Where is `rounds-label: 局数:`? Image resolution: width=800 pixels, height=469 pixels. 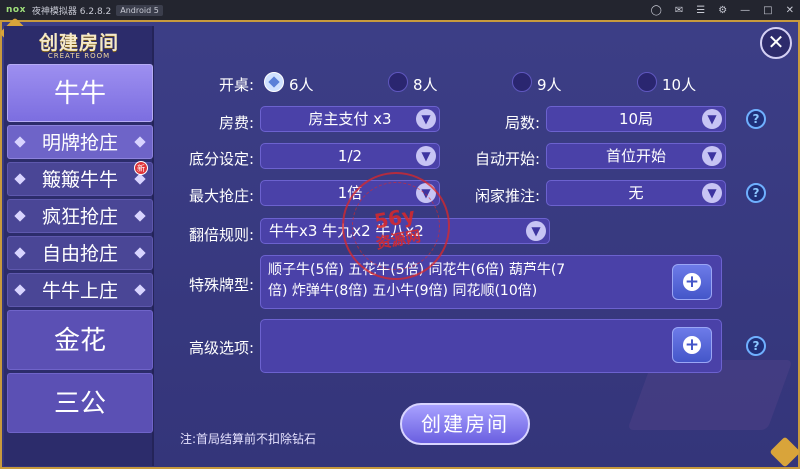 rounds-label: 局数: is located at coordinates (522, 123).